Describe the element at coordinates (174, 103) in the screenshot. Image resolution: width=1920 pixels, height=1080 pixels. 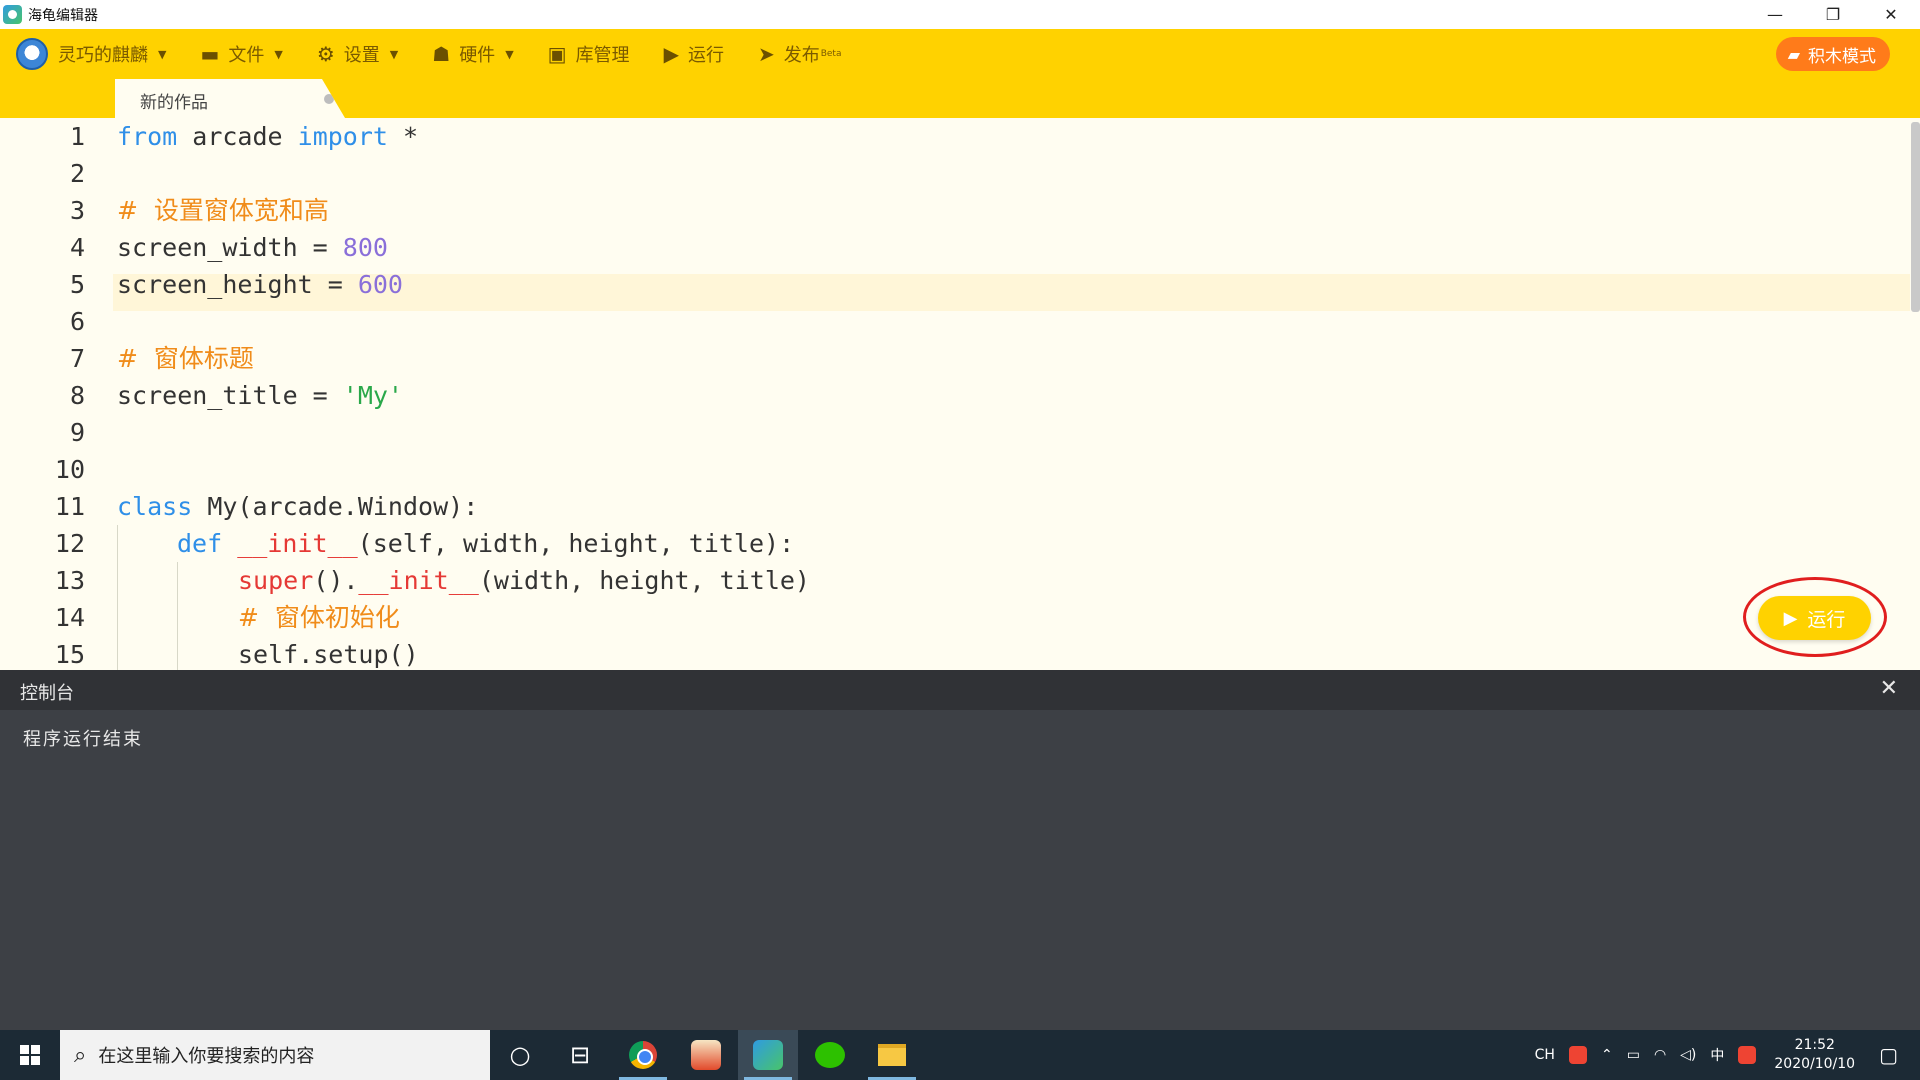
I see `tab-label: 新的作品` at that location.